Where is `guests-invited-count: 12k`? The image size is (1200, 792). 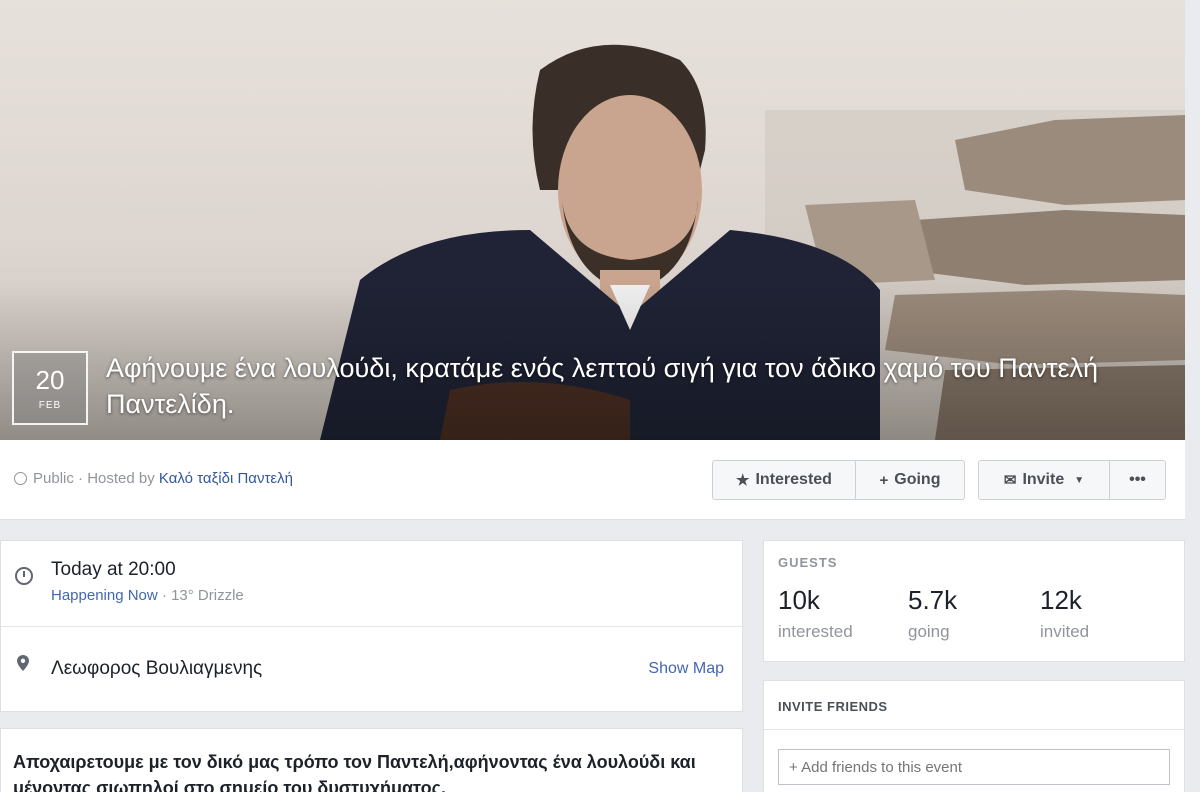
guests-invited-count: 12k is located at coordinates (1061, 600).